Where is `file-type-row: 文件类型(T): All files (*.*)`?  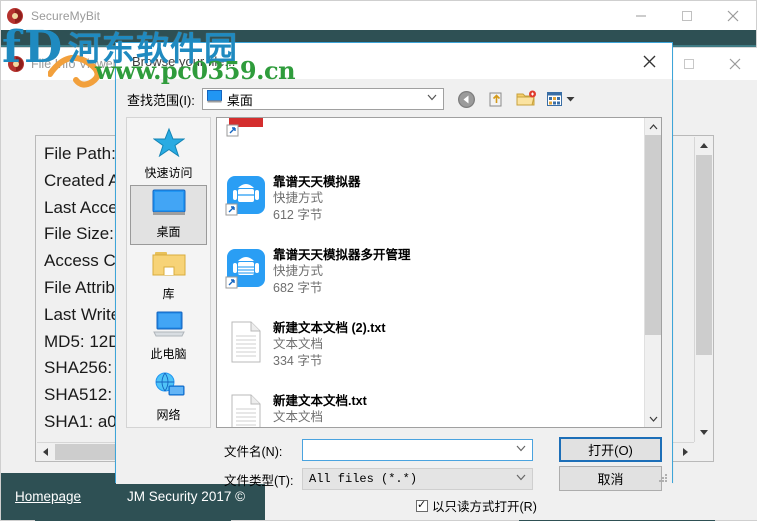 file-type-row: 文件类型(T): All files (*.*) is located at coordinates (378, 479).